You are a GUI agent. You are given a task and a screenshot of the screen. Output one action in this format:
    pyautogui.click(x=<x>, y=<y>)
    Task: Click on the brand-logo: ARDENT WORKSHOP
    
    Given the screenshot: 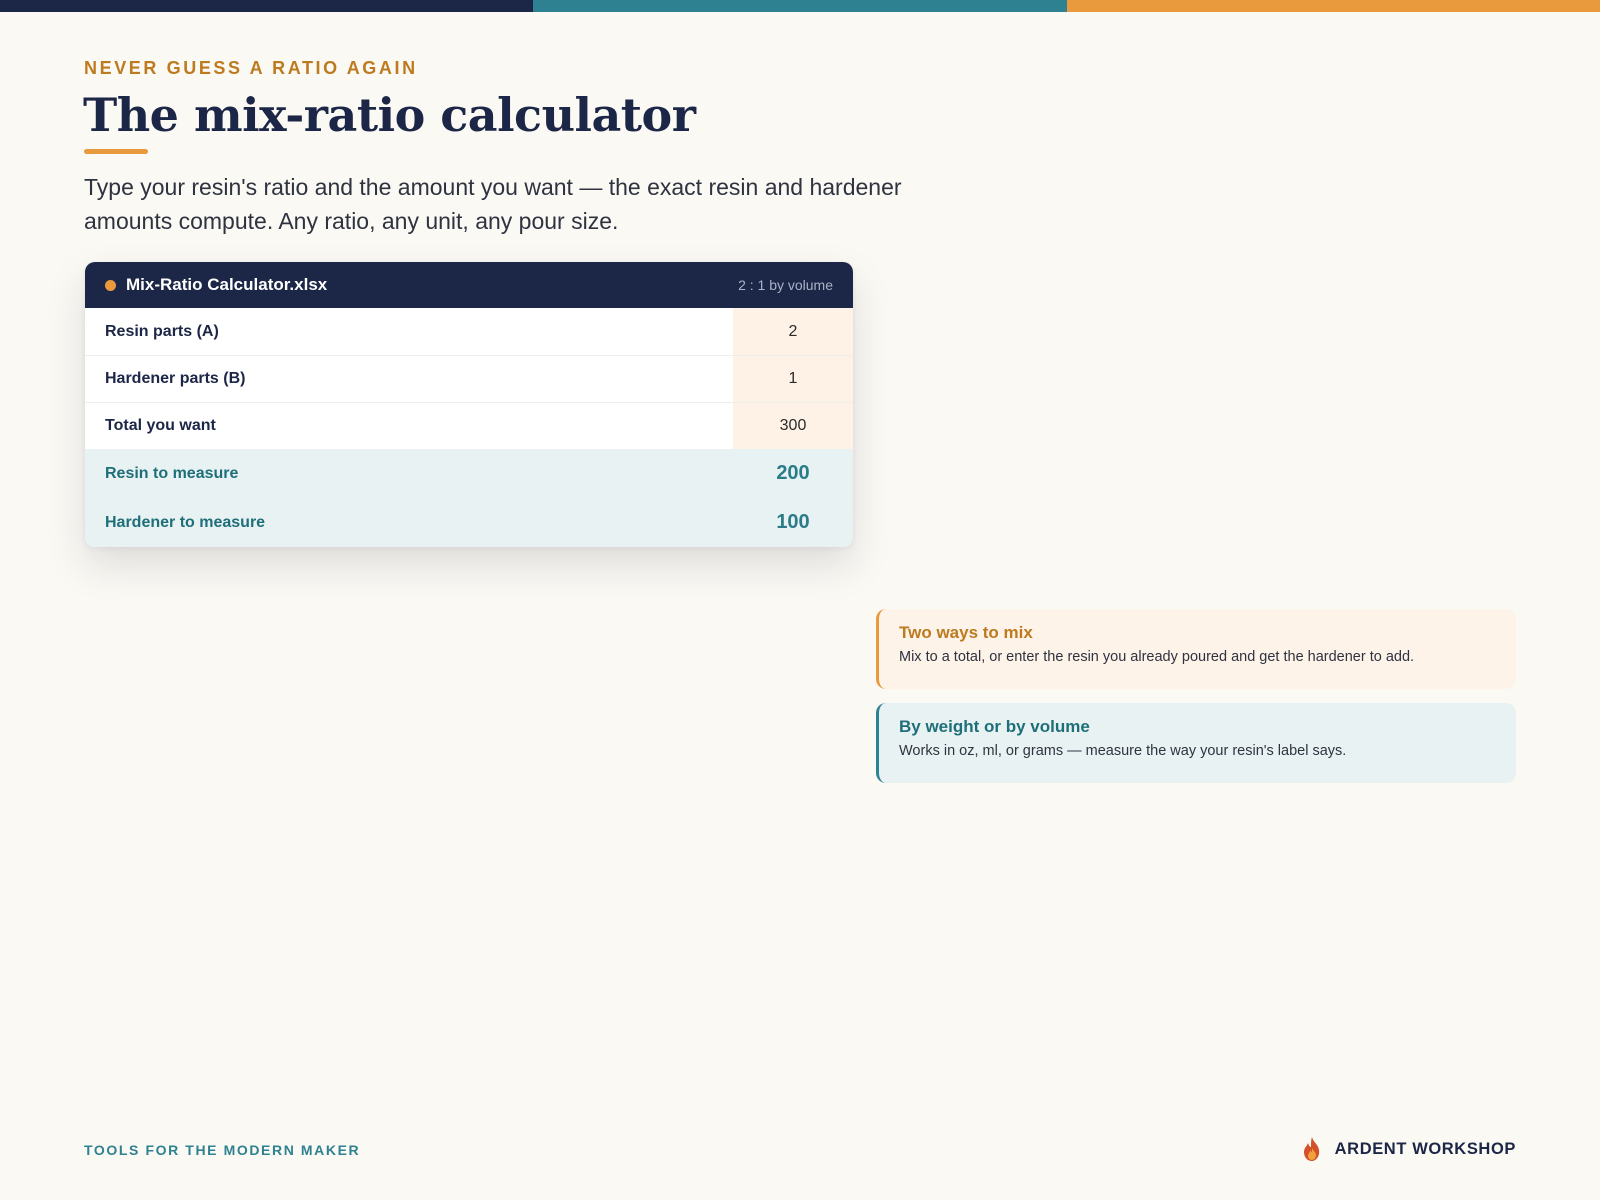 What is the action you would take?
    pyautogui.click(x=1408, y=1149)
    